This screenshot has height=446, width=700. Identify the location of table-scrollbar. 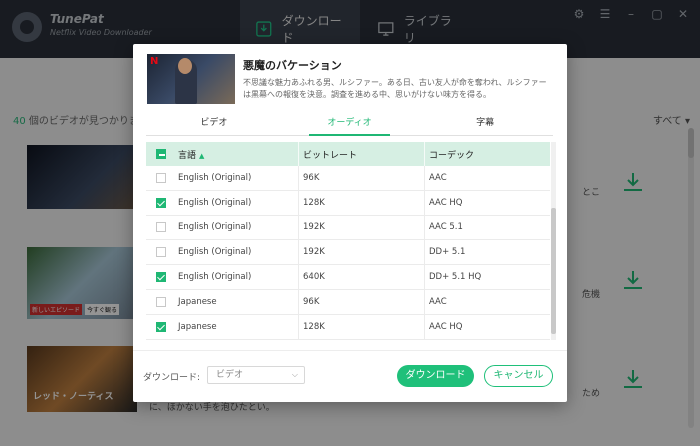
(553, 241).